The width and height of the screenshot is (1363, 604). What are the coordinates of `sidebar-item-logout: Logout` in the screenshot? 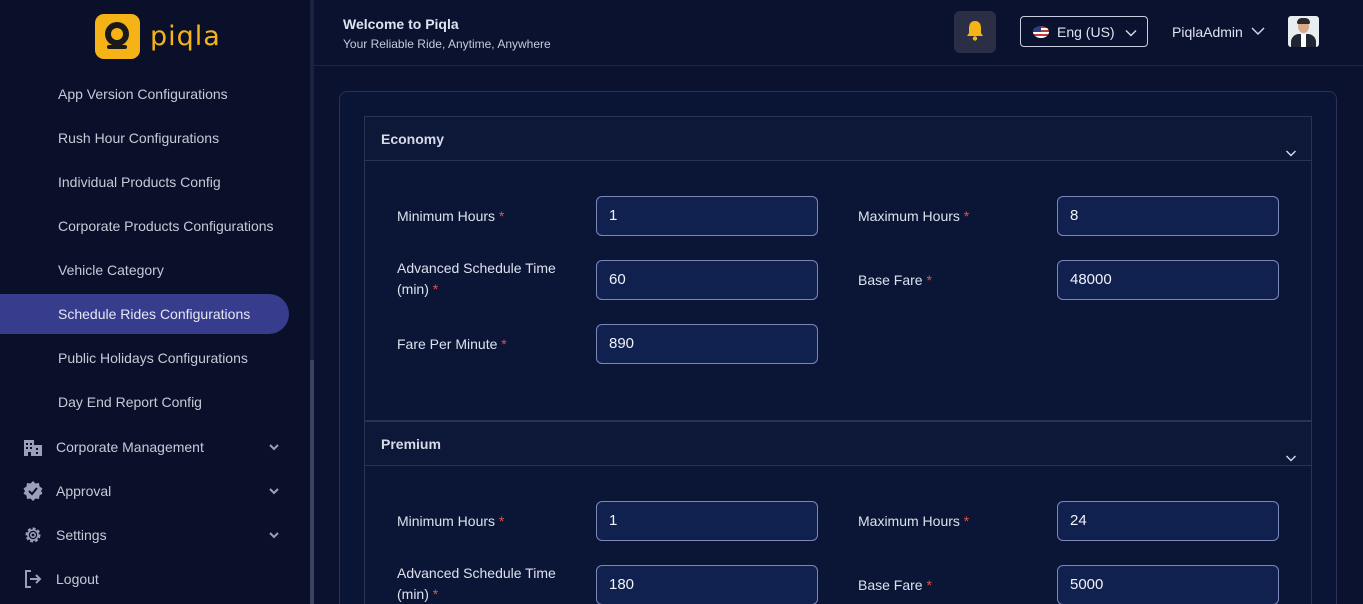 It's located at (155, 579).